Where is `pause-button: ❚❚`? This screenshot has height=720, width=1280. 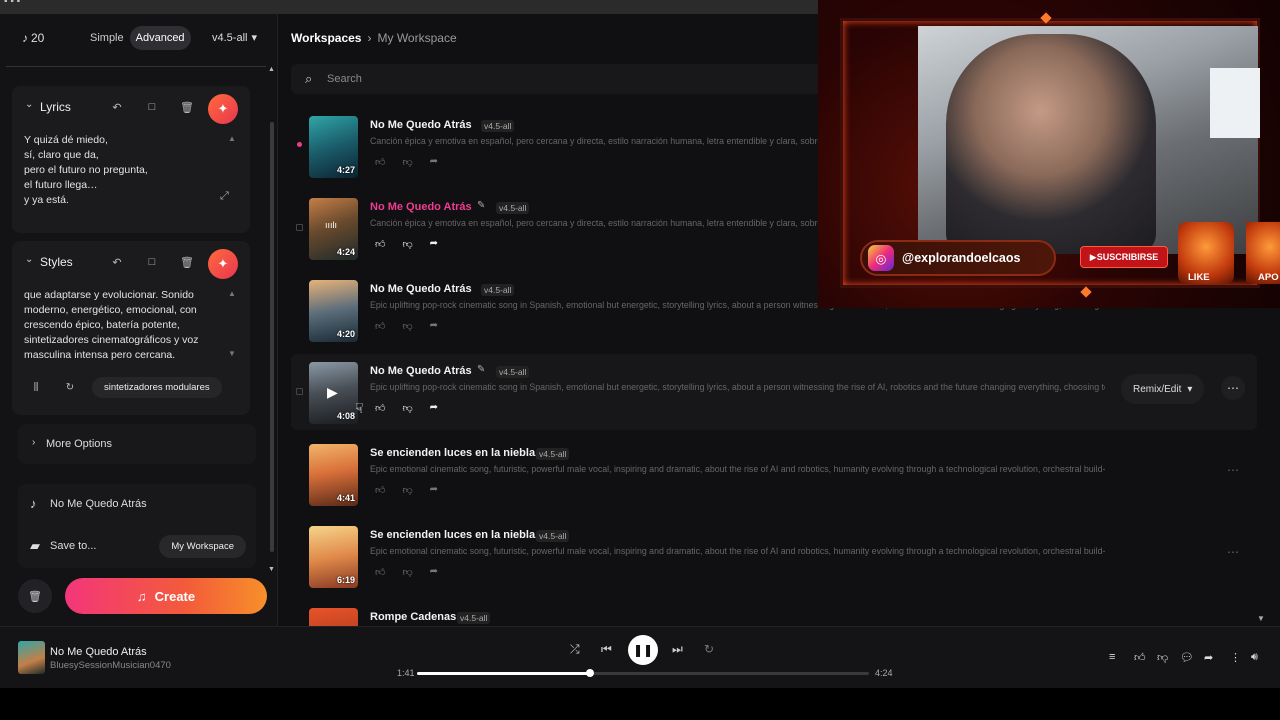 pause-button: ❚❚ is located at coordinates (643, 650).